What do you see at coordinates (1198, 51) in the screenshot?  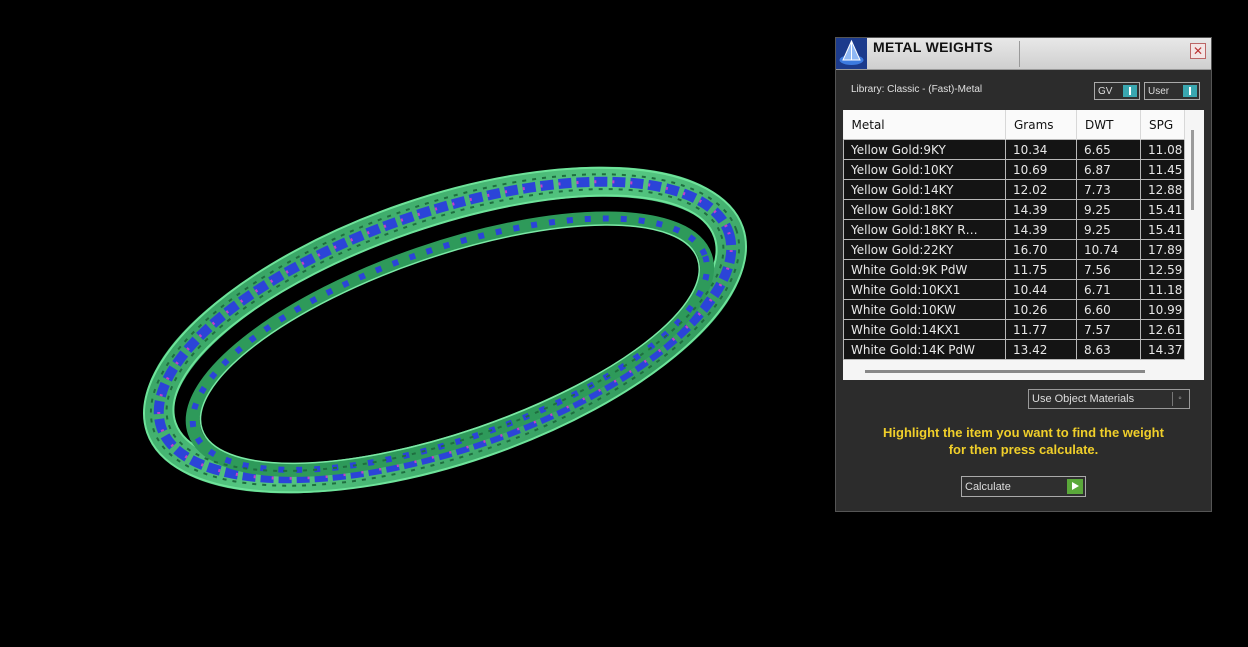 I see `close-icon: ✕` at bounding box center [1198, 51].